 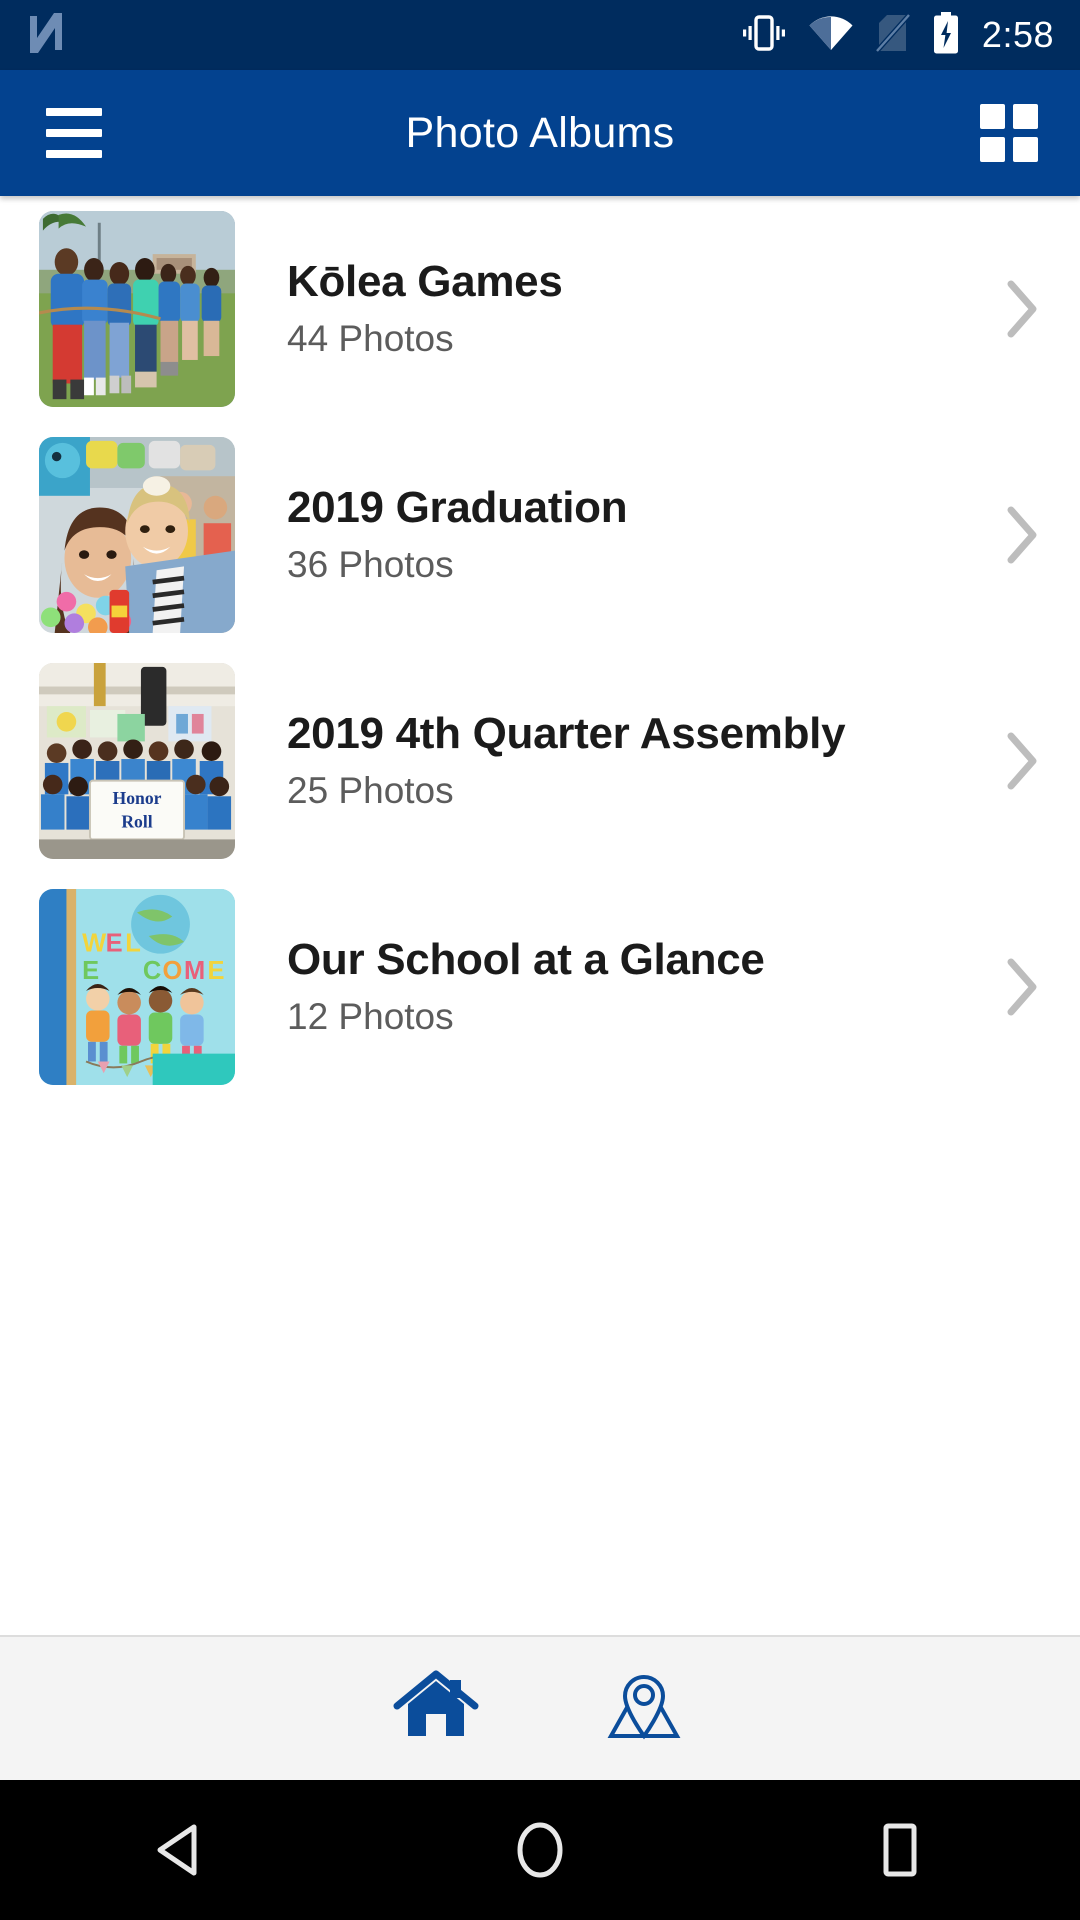 I want to click on wifi-icon, so click(x=831, y=35).